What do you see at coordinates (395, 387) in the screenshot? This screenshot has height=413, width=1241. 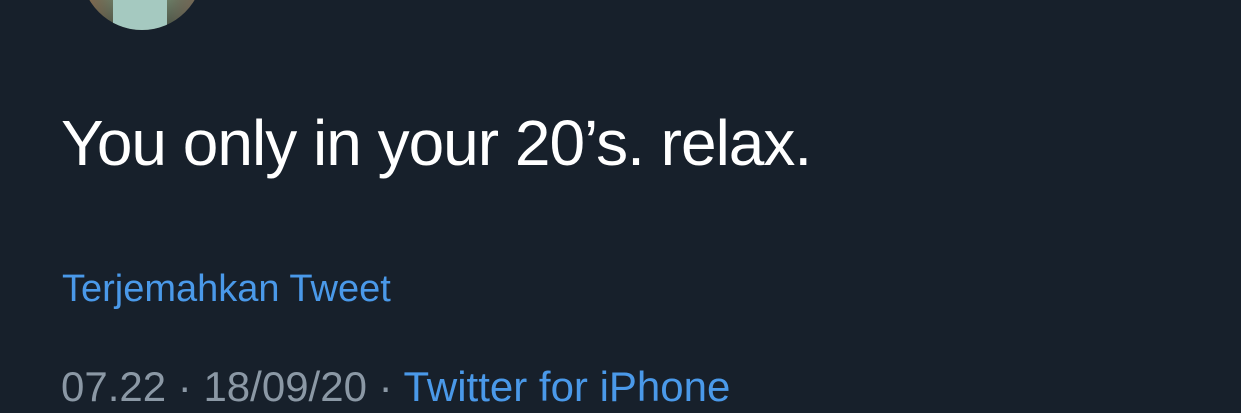 I see `tweet-meta: 07.22 · 18/09/20 · Twitter for iPhone` at bounding box center [395, 387].